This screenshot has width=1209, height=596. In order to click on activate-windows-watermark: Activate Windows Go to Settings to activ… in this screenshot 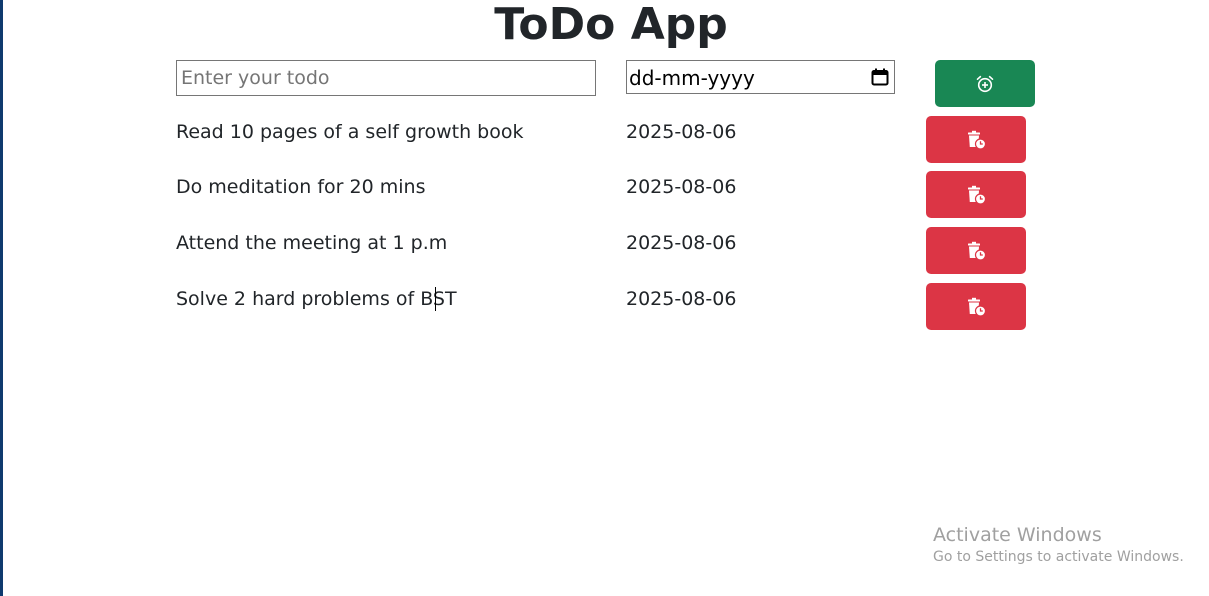, I will do `click(1058, 545)`.